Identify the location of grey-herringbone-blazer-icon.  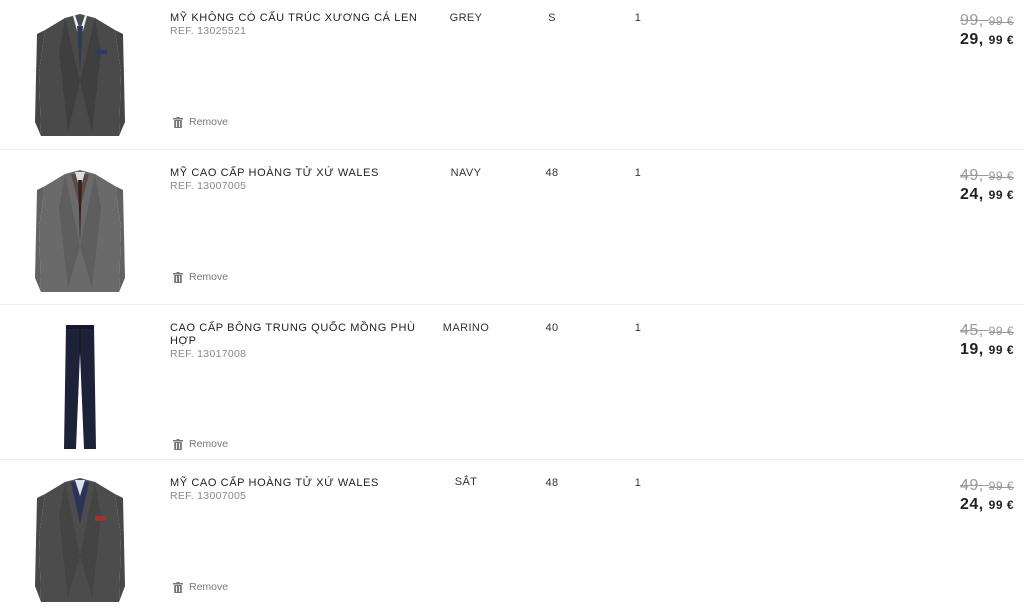
(80, 75).